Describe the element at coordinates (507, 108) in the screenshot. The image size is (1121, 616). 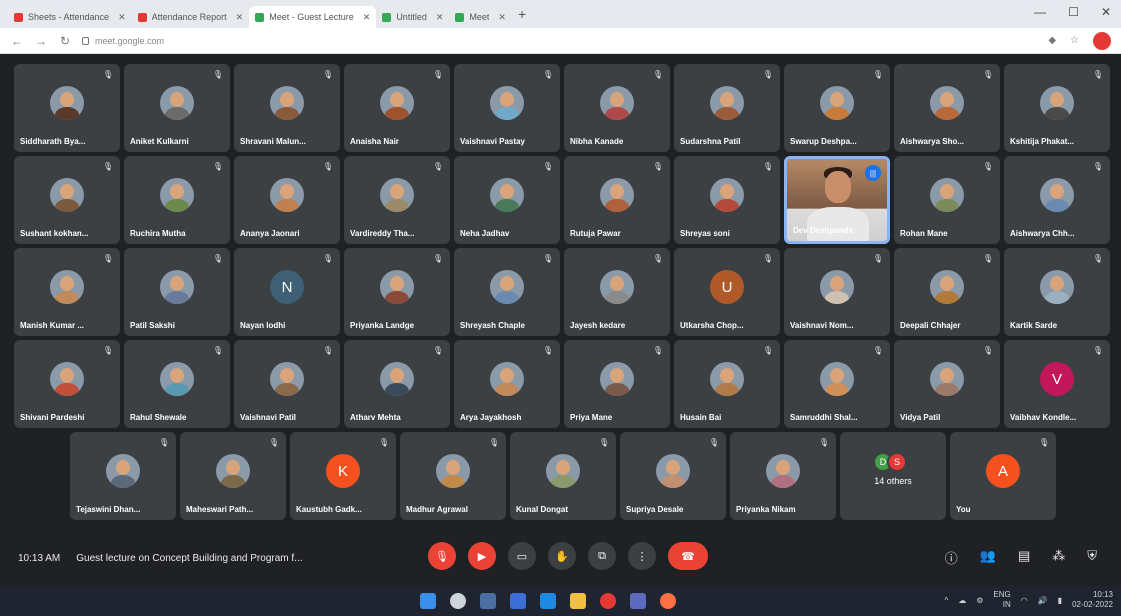
I see `participant-tile: 🎙 Vaishnavi Pastay` at that location.